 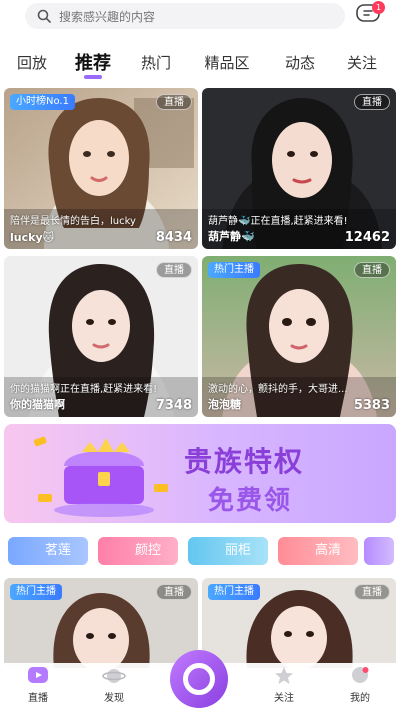 I want to click on nav-label: 直播, so click(x=38, y=698).